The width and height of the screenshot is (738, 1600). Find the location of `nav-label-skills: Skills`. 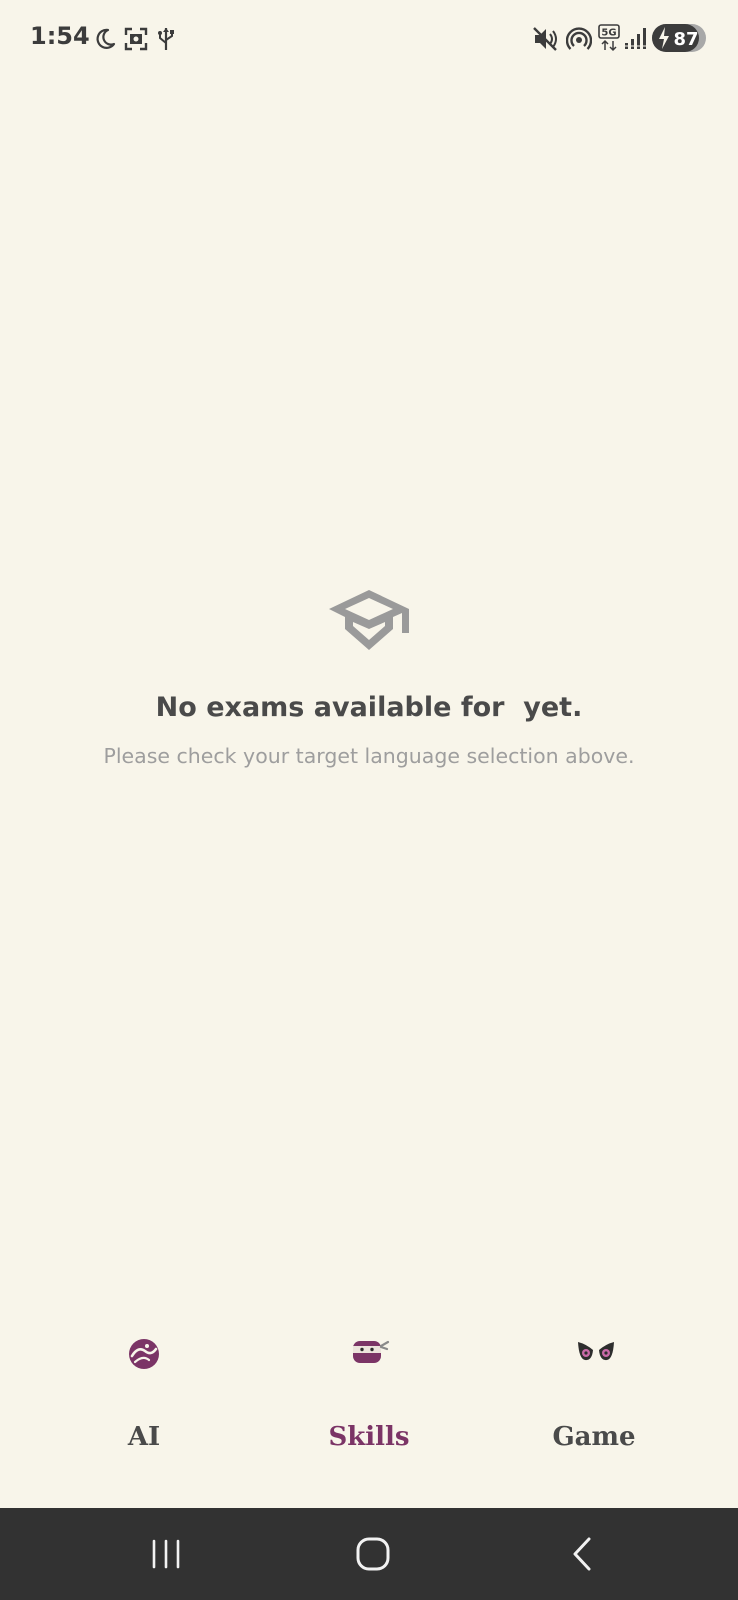

nav-label-skills: Skills is located at coordinates (369, 1437).